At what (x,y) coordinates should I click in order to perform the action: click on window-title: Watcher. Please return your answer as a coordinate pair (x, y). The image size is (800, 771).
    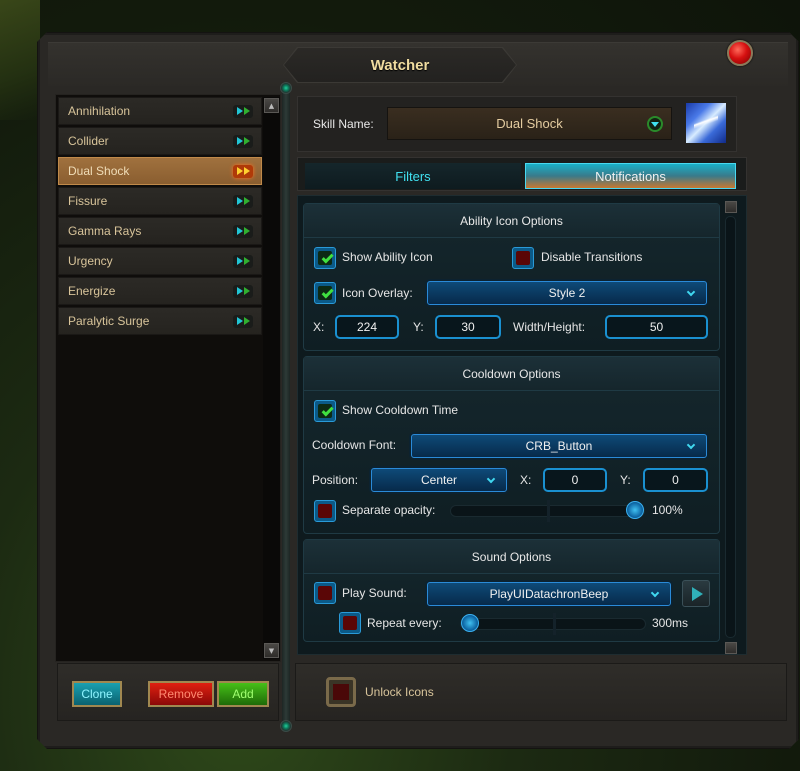
    Looking at the image, I should click on (400, 65).